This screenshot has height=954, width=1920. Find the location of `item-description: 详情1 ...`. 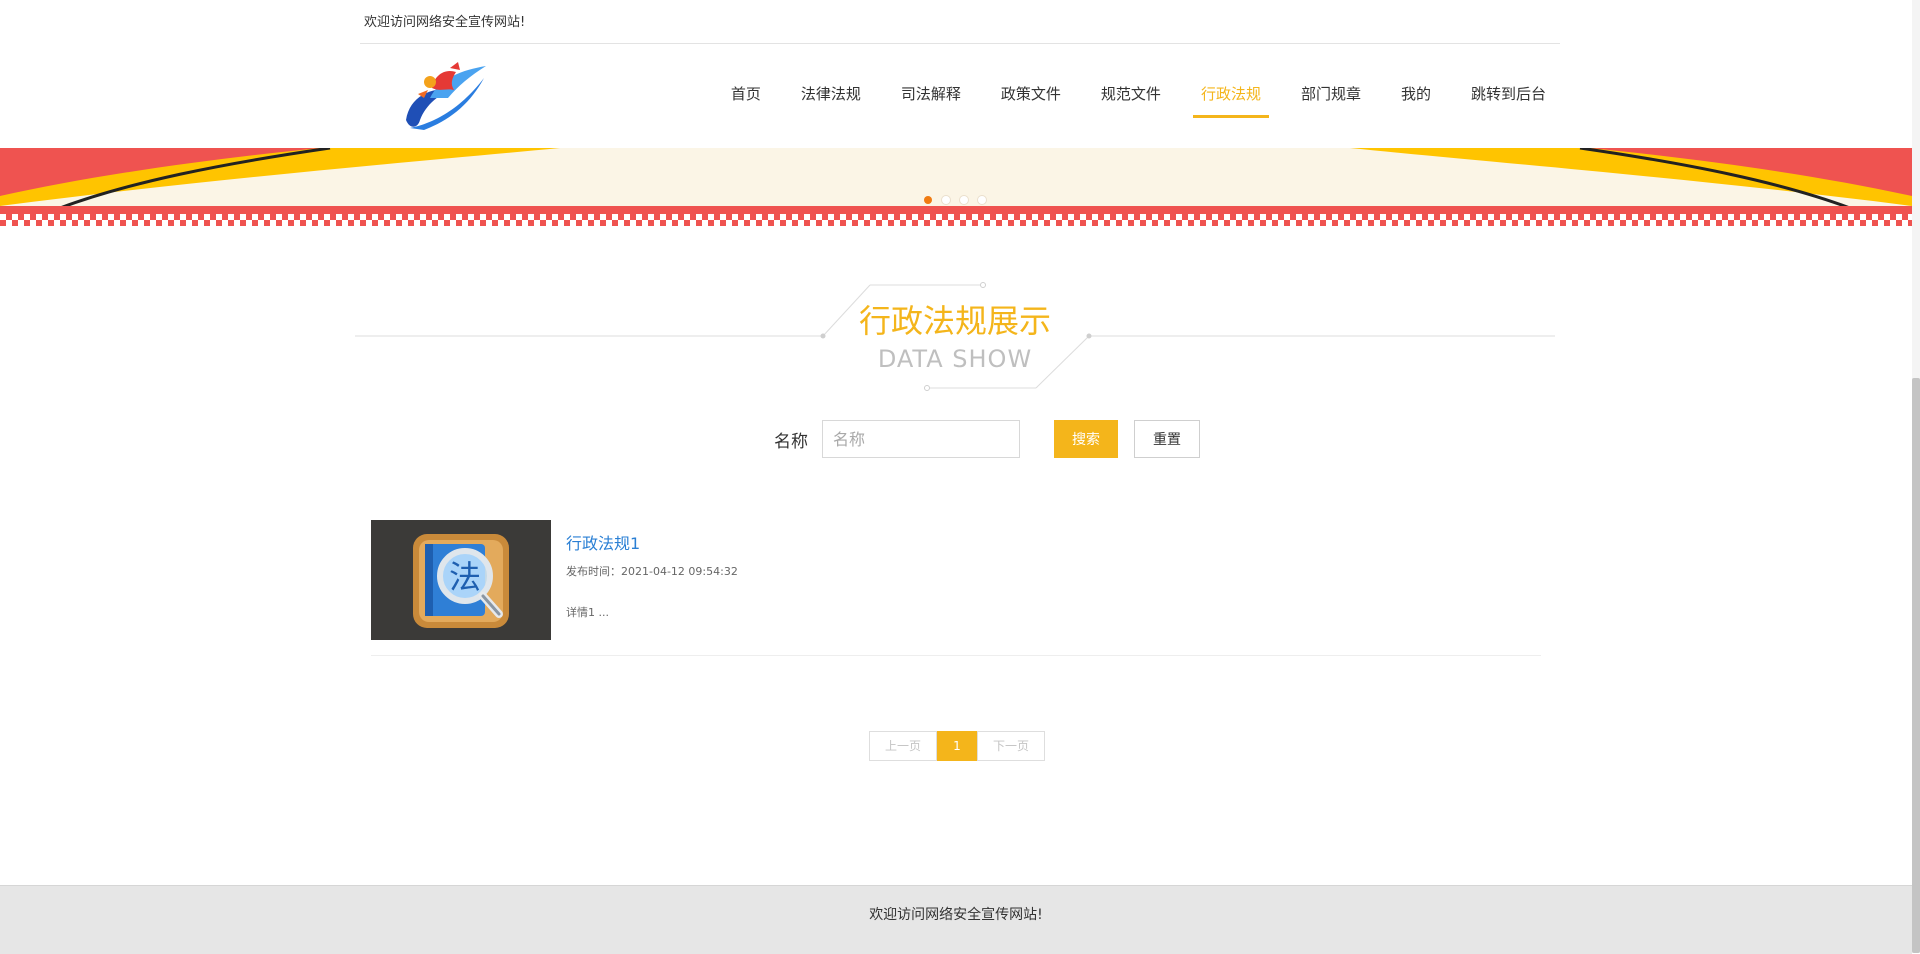

item-description: 详情1 ... is located at coordinates (587, 612).